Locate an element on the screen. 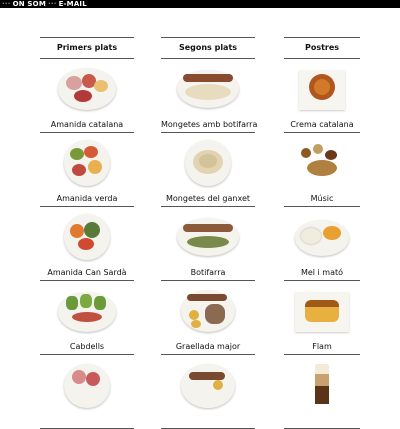  menu-item: Graellada major is located at coordinates (208, 318).